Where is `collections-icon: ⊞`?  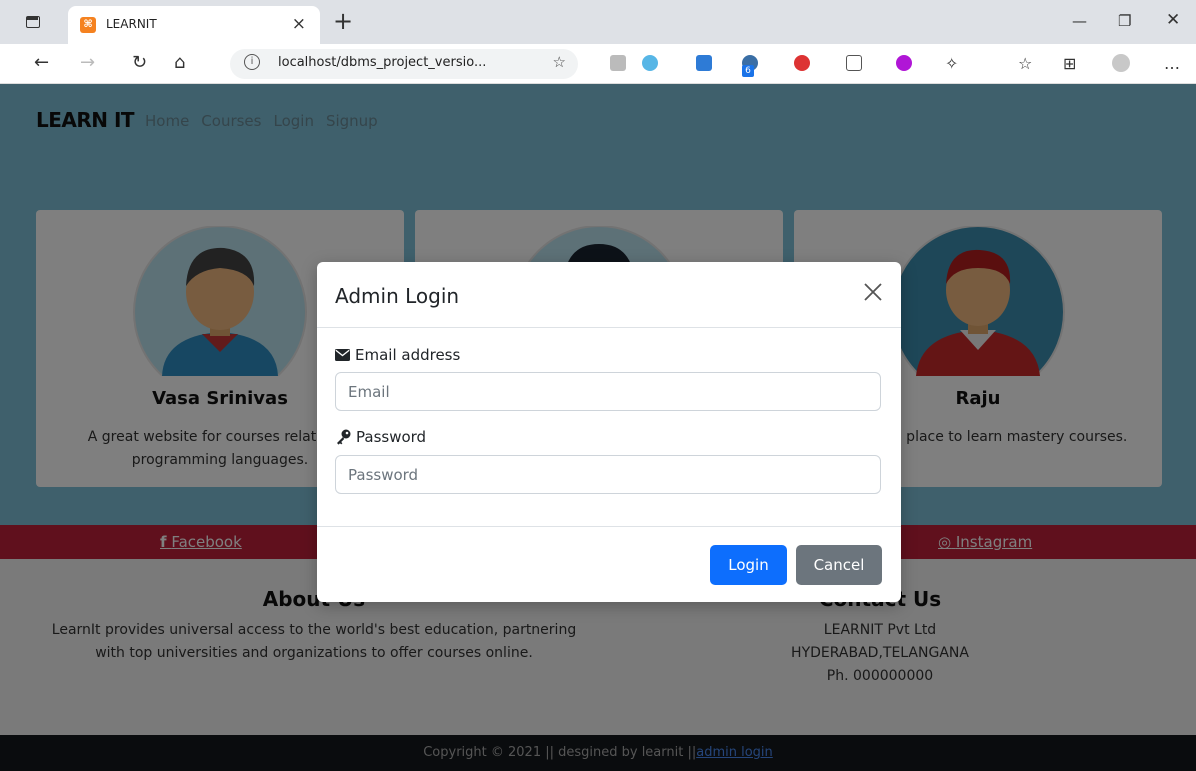
collections-icon: ⊞ is located at coordinates (1069, 63).